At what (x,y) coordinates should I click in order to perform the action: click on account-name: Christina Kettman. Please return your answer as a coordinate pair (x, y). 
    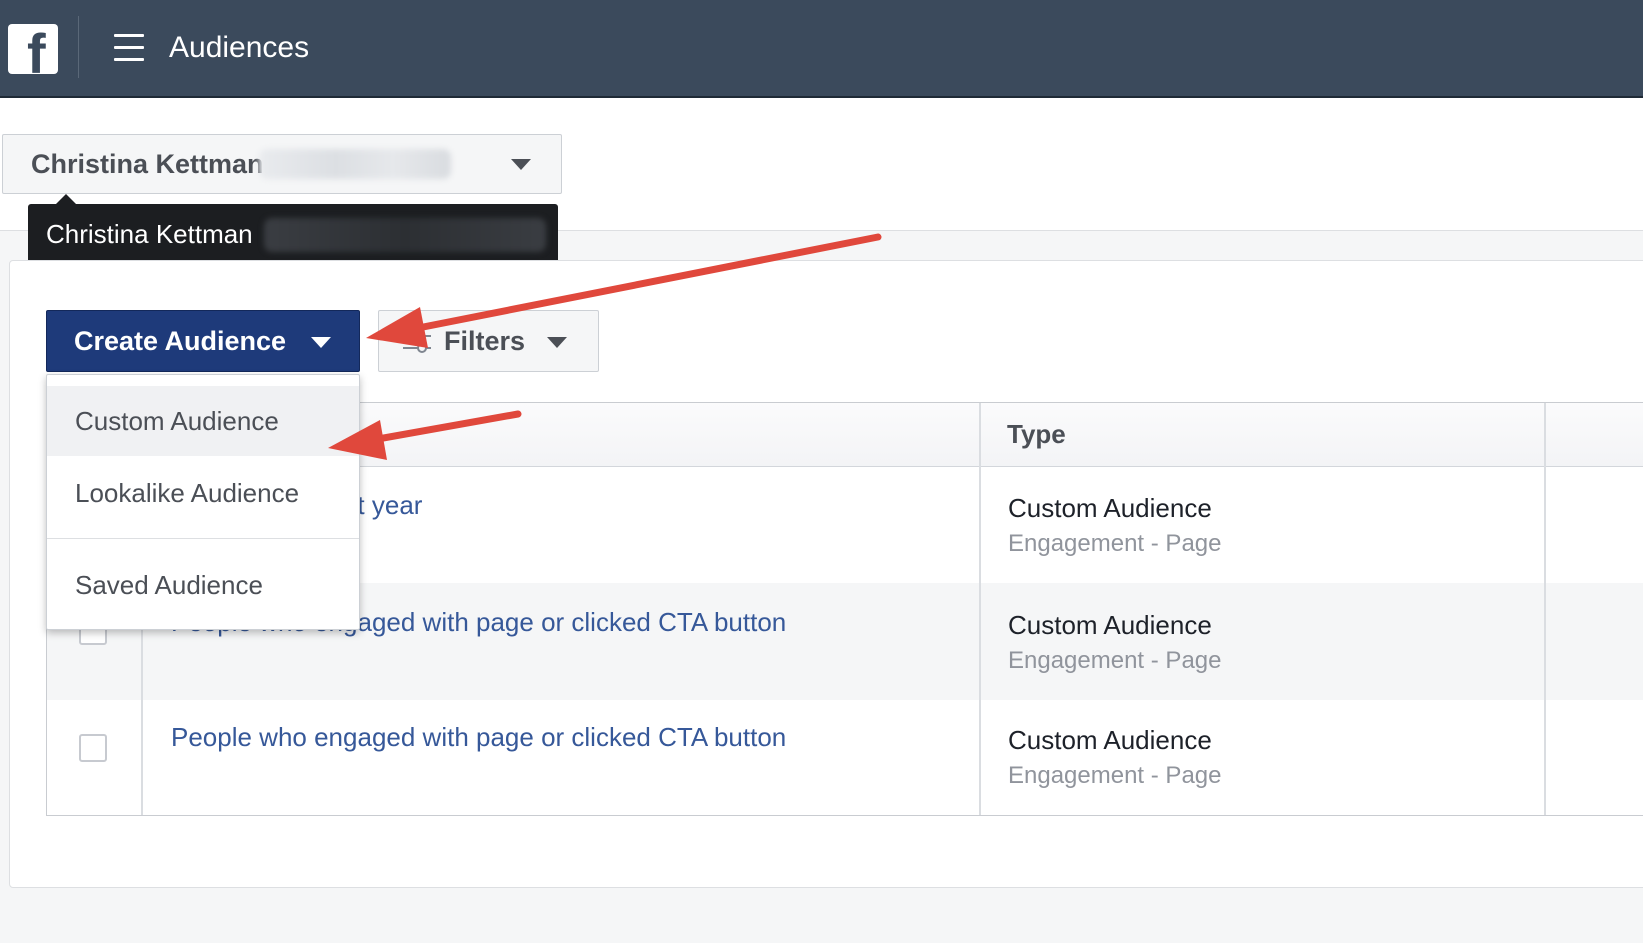
    Looking at the image, I should click on (147, 164).